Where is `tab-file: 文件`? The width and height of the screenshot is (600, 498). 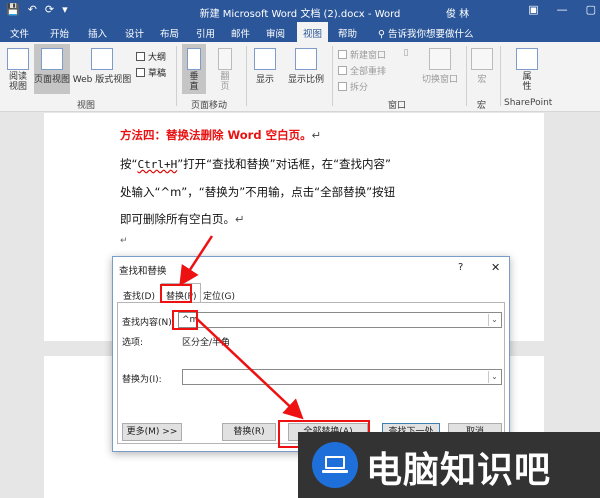
tab-file: 文件 is located at coordinates (19, 33).